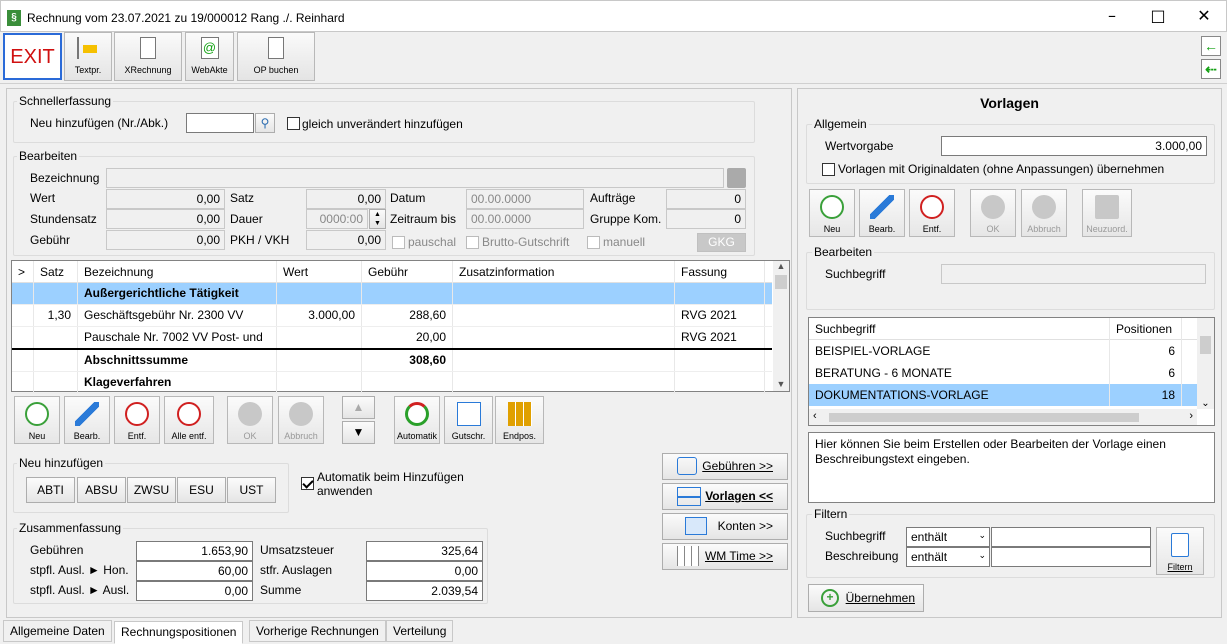  Describe the element at coordinates (984, 417) in the screenshot. I see `hscroll-thumb` at that location.